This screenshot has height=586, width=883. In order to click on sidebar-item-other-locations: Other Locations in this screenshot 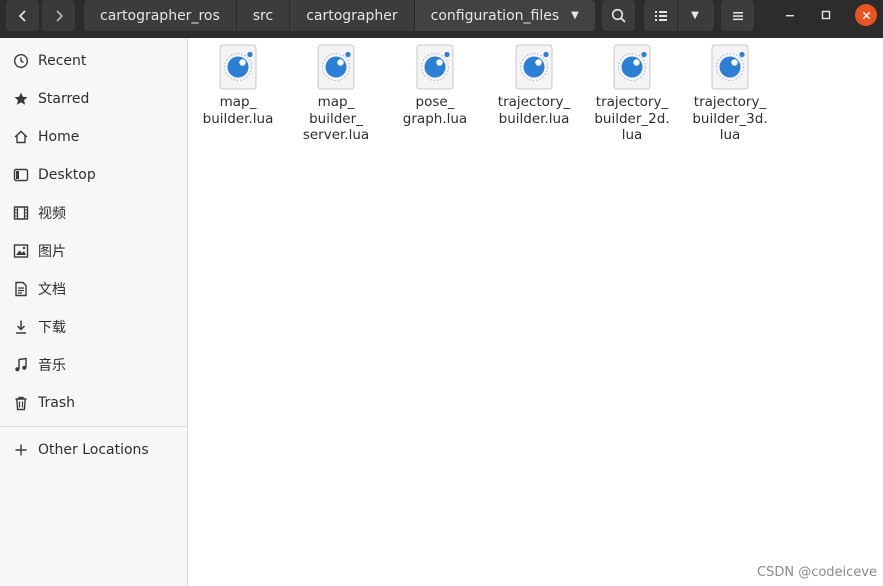, I will do `click(93, 450)`.